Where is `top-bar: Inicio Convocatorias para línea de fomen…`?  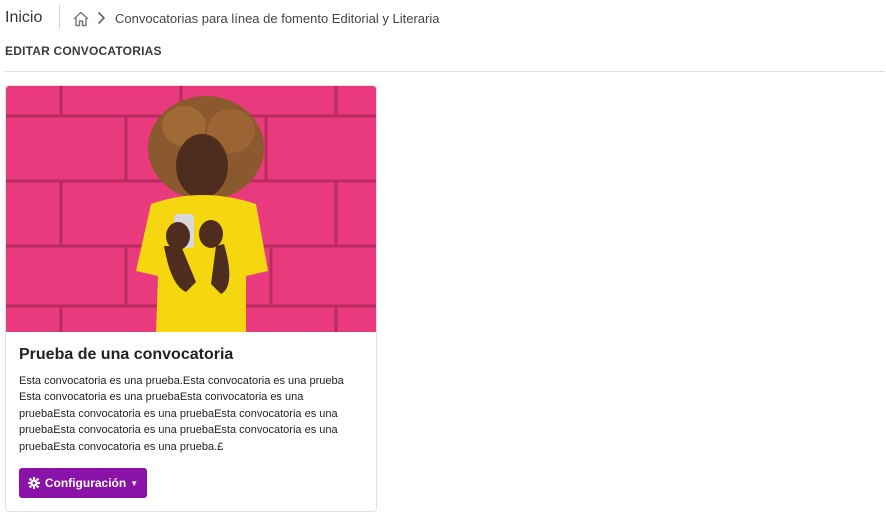
top-bar: Inicio Convocatorias para línea de fomen… is located at coordinates (443, 18).